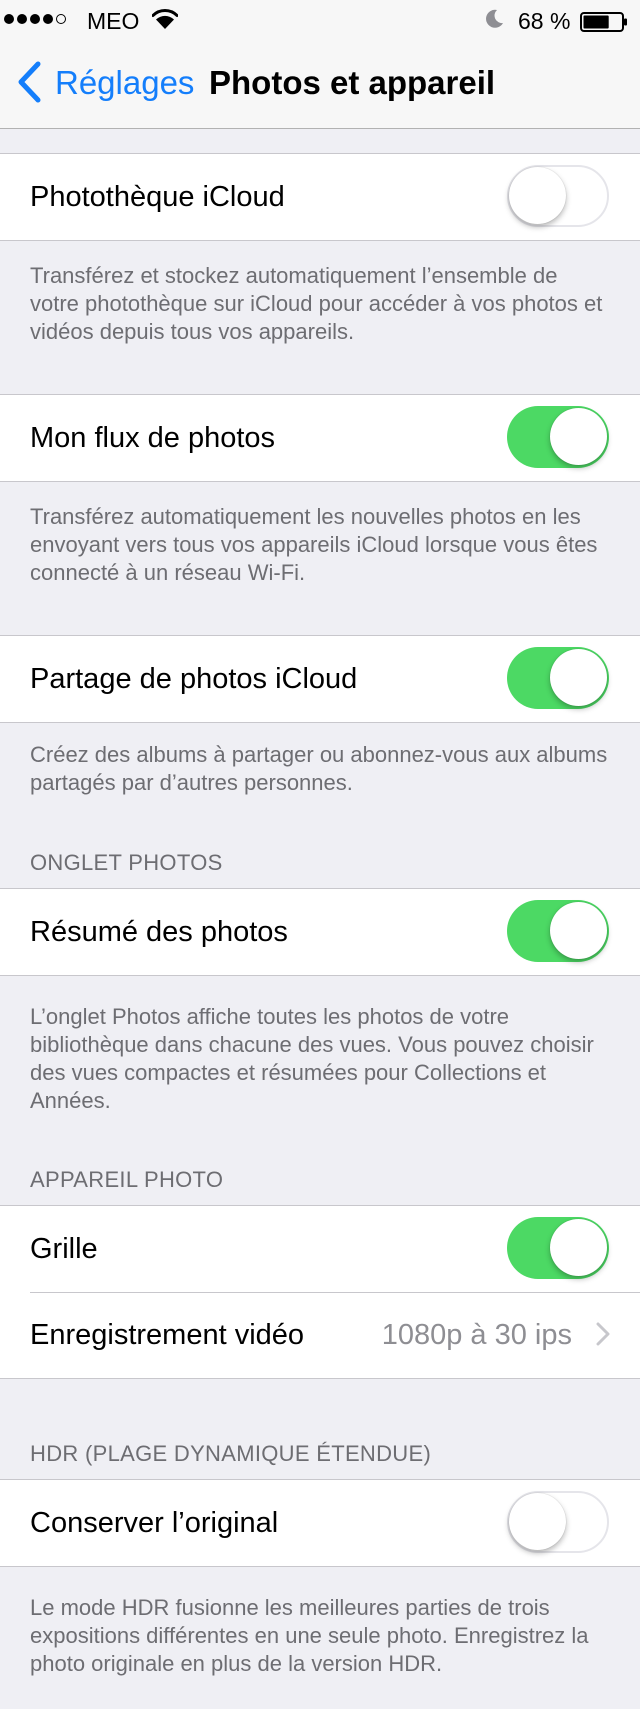  I want to click on keep-original-toggle, so click(558, 1522).